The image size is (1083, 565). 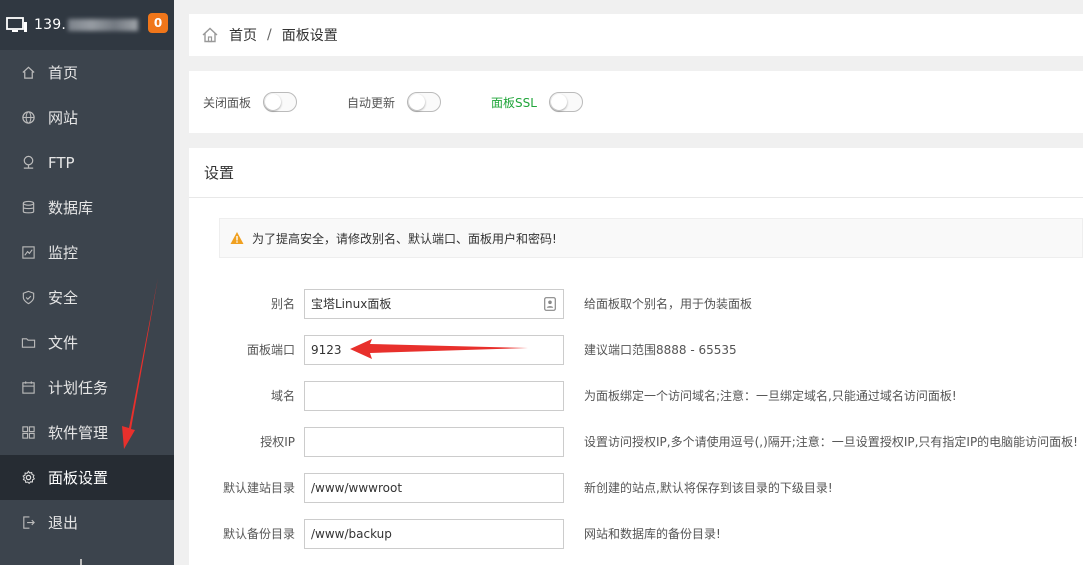 I want to click on sidebar-item-label: 退出, so click(x=63, y=523).